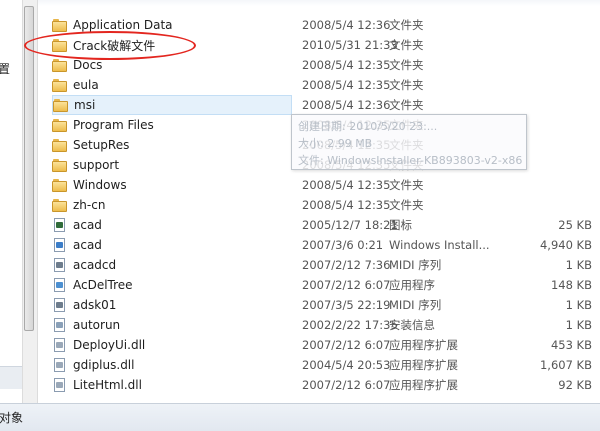 The height and width of the screenshot is (431, 600). Describe the element at coordinates (172, 85) in the screenshot. I see `file-name-cell: eula` at that location.